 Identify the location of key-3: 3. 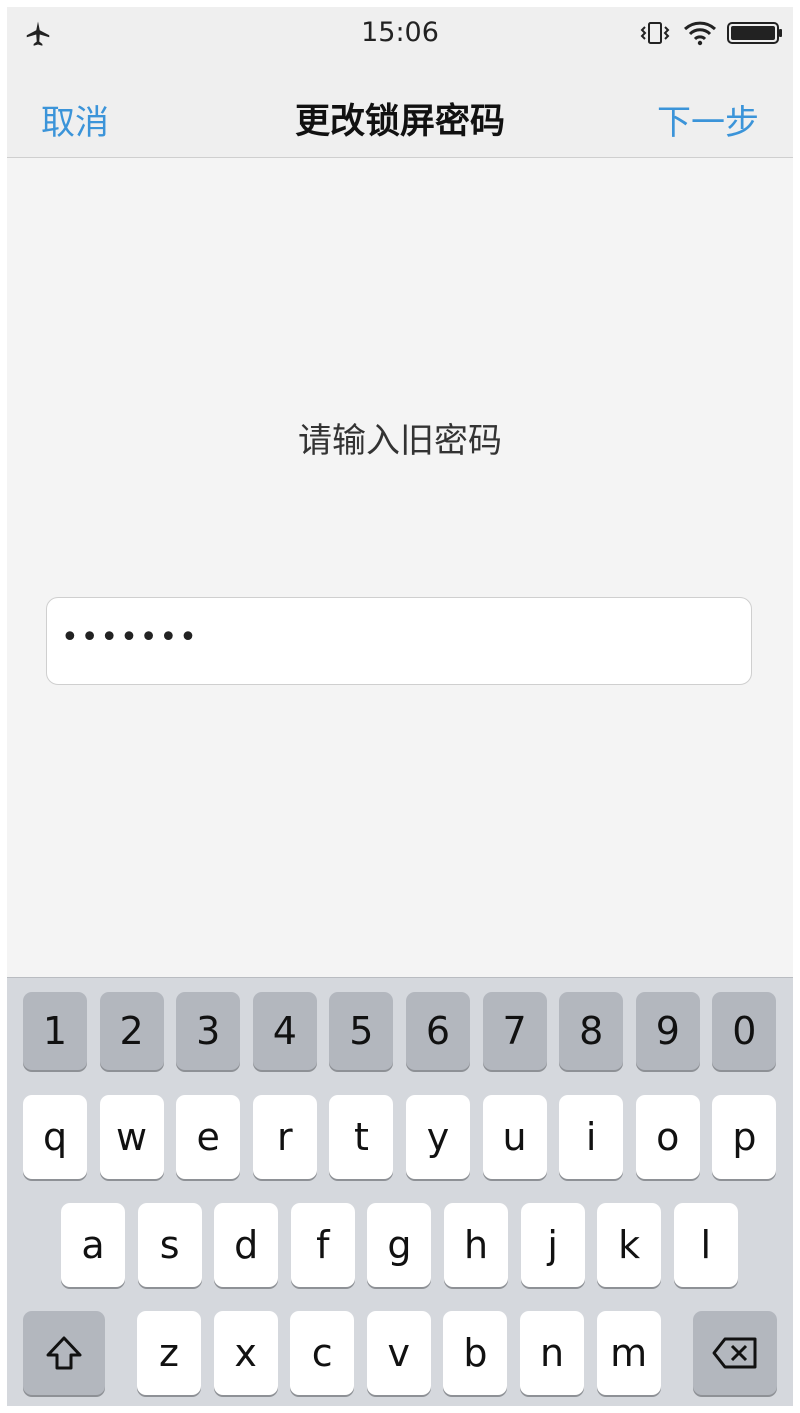
(208, 1031).